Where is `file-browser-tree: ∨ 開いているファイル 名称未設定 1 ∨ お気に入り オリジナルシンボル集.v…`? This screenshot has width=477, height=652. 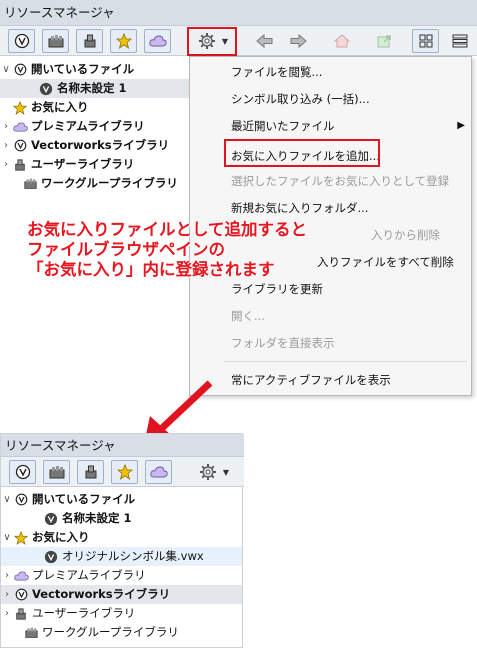 file-browser-tree: ∨ 開いているファイル 名称未設定 1 ∨ お気に入り オリジナルシンボル集.v… is located at coordinates (121, 567).